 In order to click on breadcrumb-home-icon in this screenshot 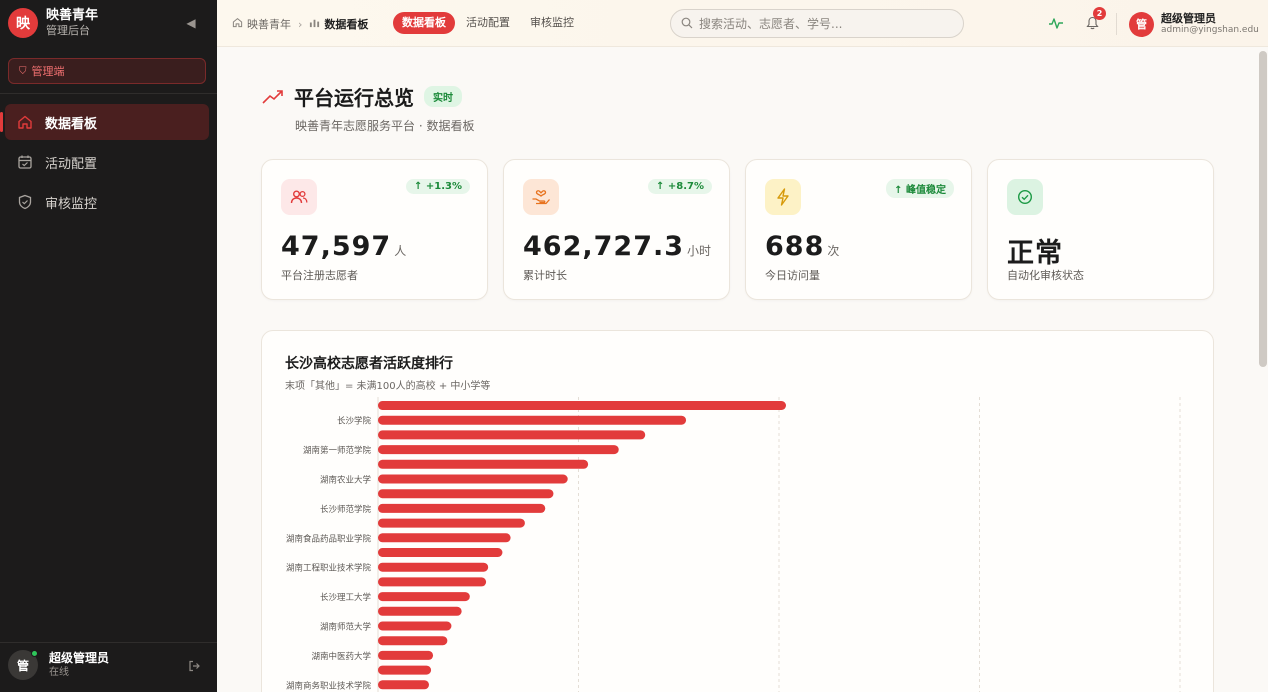, I will do `click(237, 24)`.